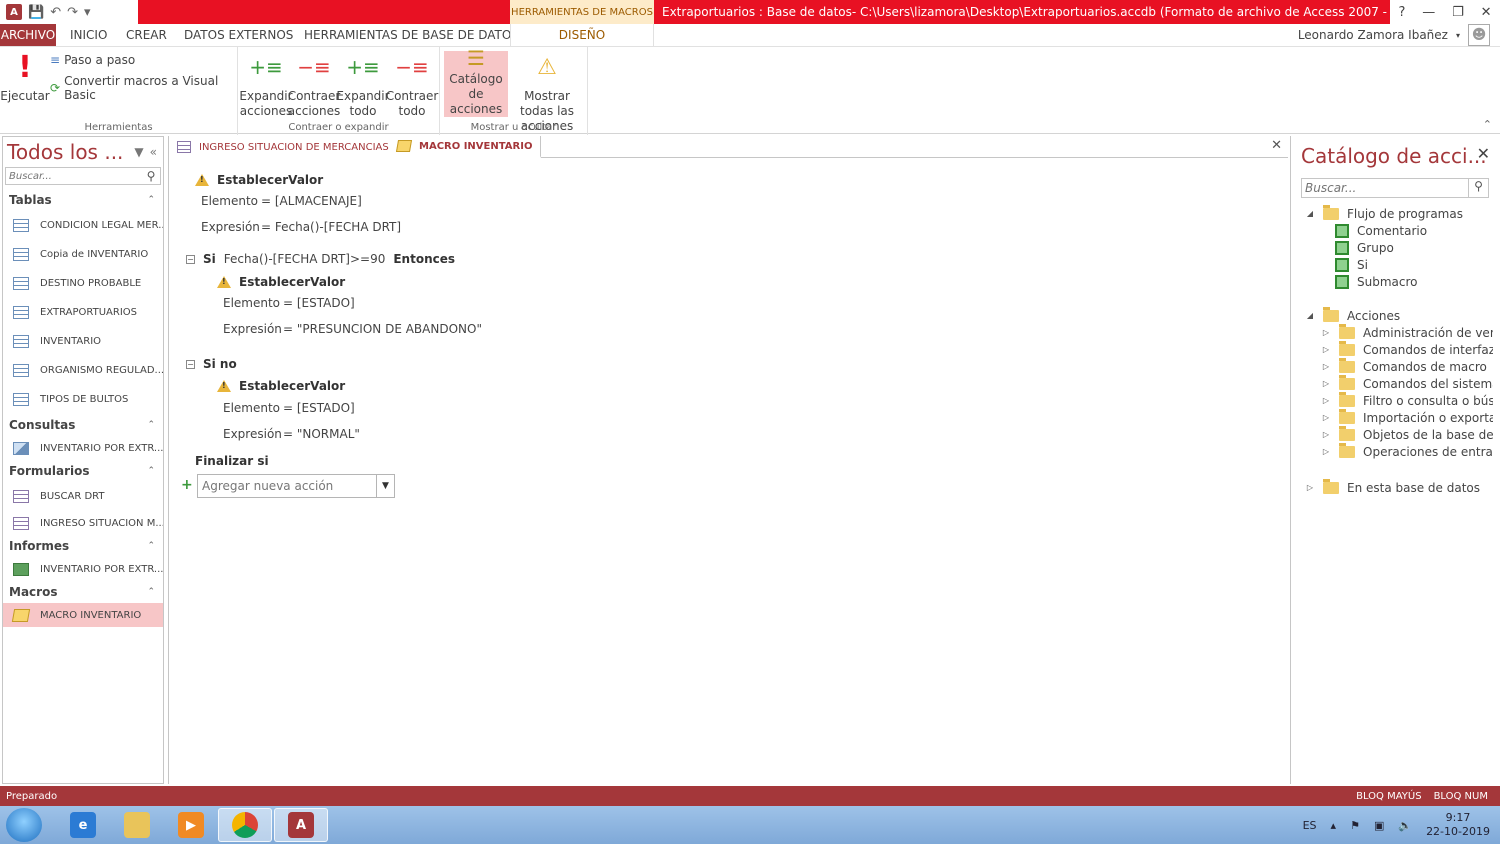 This screenshot has width=1500, height=844. Describe the element at coordinates (1487, 124) in the screenshot. I see `collapse-ribbon-icon: ⌃` at that location.